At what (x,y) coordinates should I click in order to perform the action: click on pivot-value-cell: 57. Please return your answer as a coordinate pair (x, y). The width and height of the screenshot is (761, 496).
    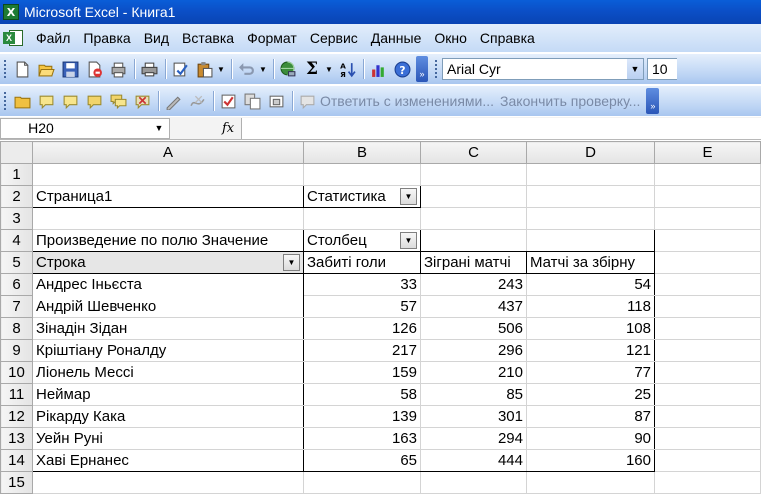
    Looking at the image, I should click on (362, 306).